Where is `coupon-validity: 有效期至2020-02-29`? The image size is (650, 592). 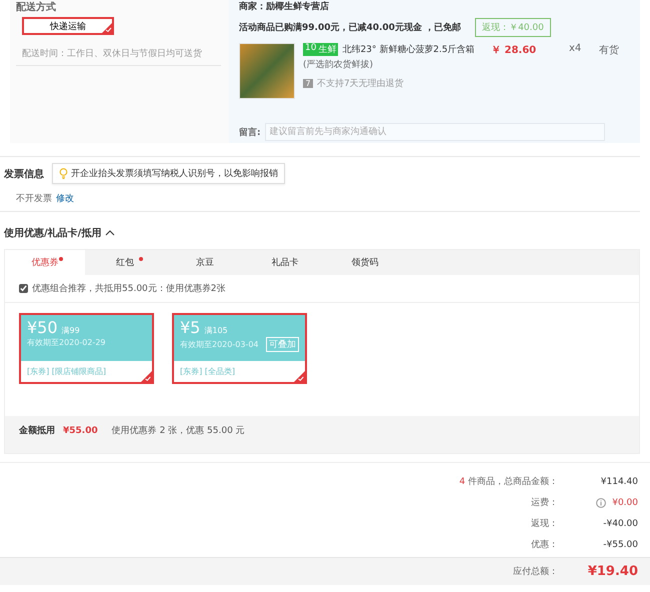
coupon-validity: 有效期至2020-02-29 is located at coordinates (66, 342).